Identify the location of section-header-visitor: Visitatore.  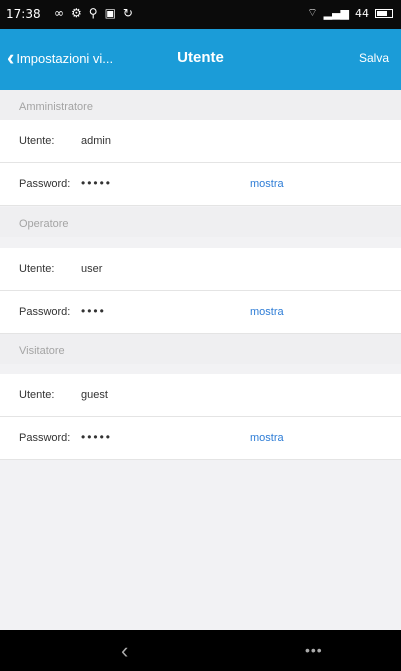
(200, 349).